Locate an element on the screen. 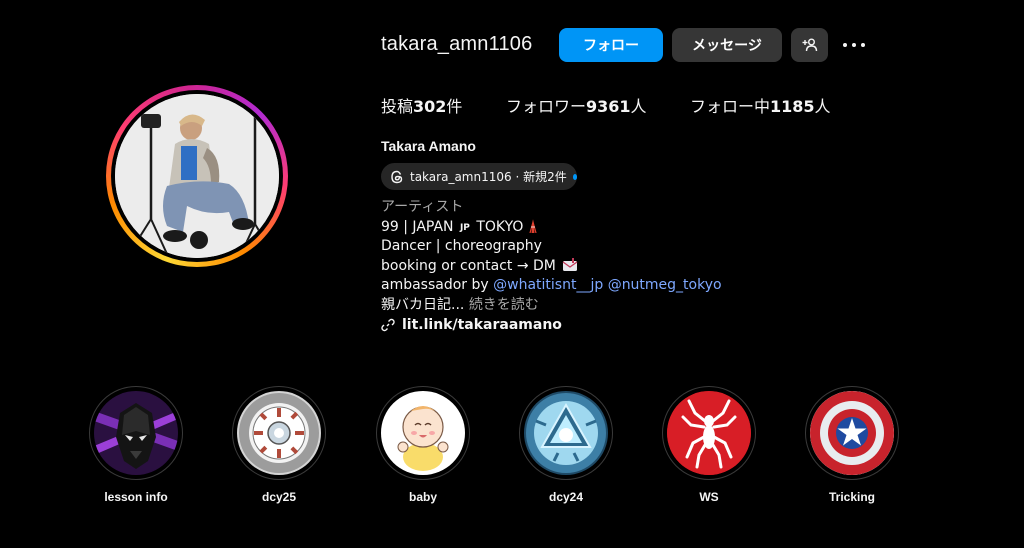 The image size is (1024, 548). highlight-item: WS is located at coordinates (709, 445).